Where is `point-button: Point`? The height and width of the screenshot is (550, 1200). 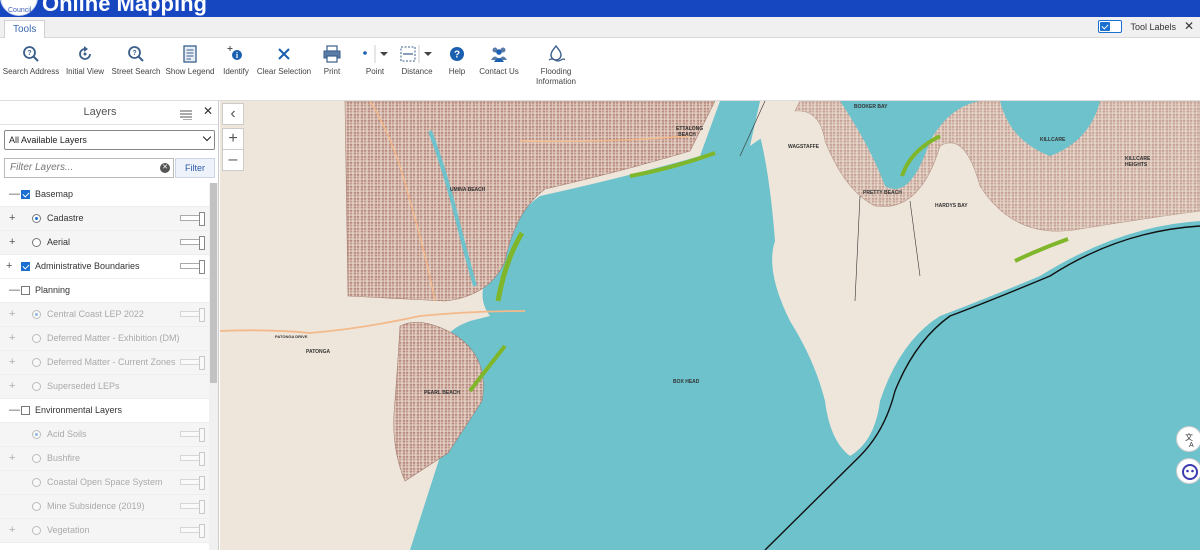
point-button: Point is located at coordinates (375, 60).